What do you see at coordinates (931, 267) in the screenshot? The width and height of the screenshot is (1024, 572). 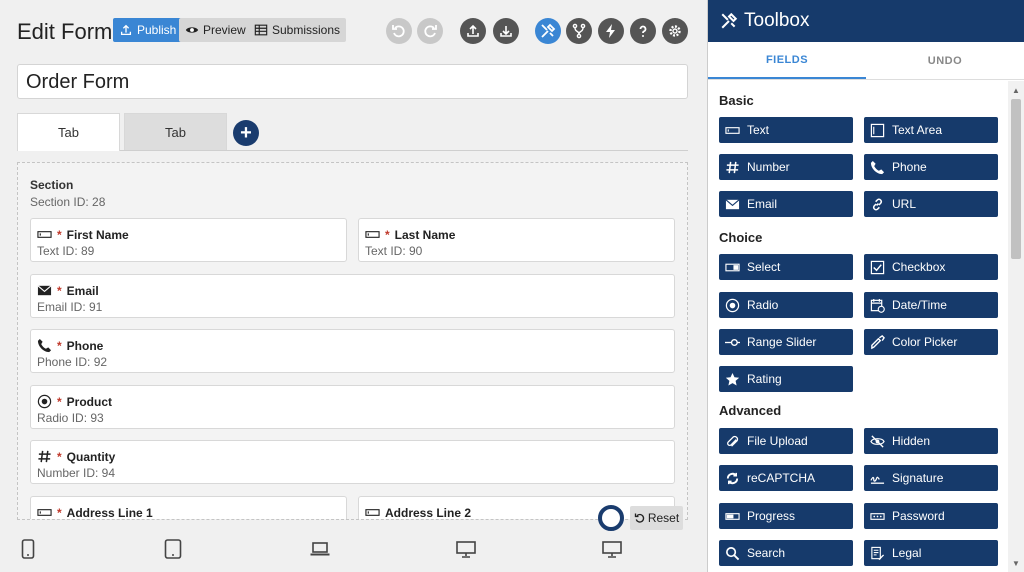 I see `tool-checkbox: Checkbox` at bounding box center [931, 267].